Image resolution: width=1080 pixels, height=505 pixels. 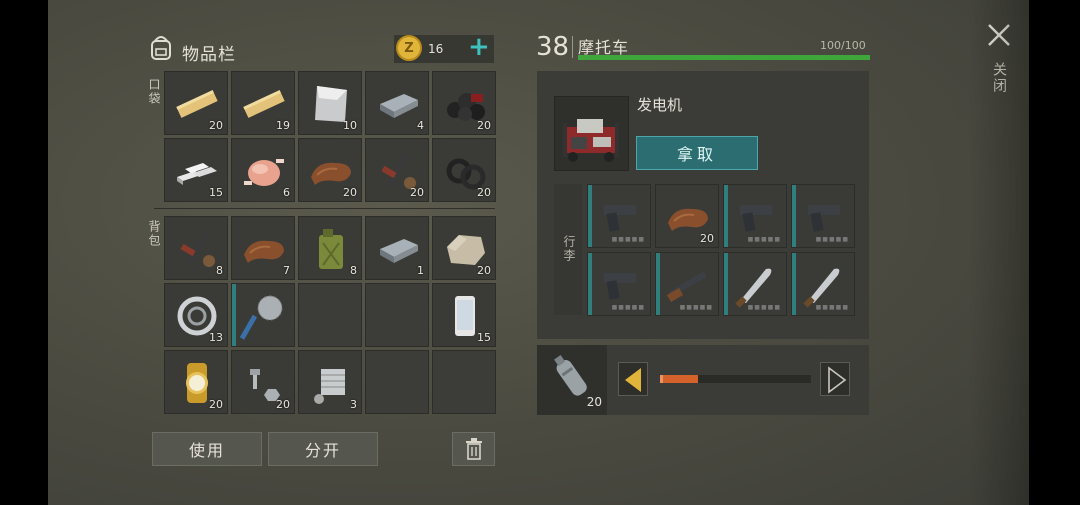 What do you see at coordinates (196, 315) in the screenshot?
I see `inventory-slot: 13` at bounding box center [196, 315].